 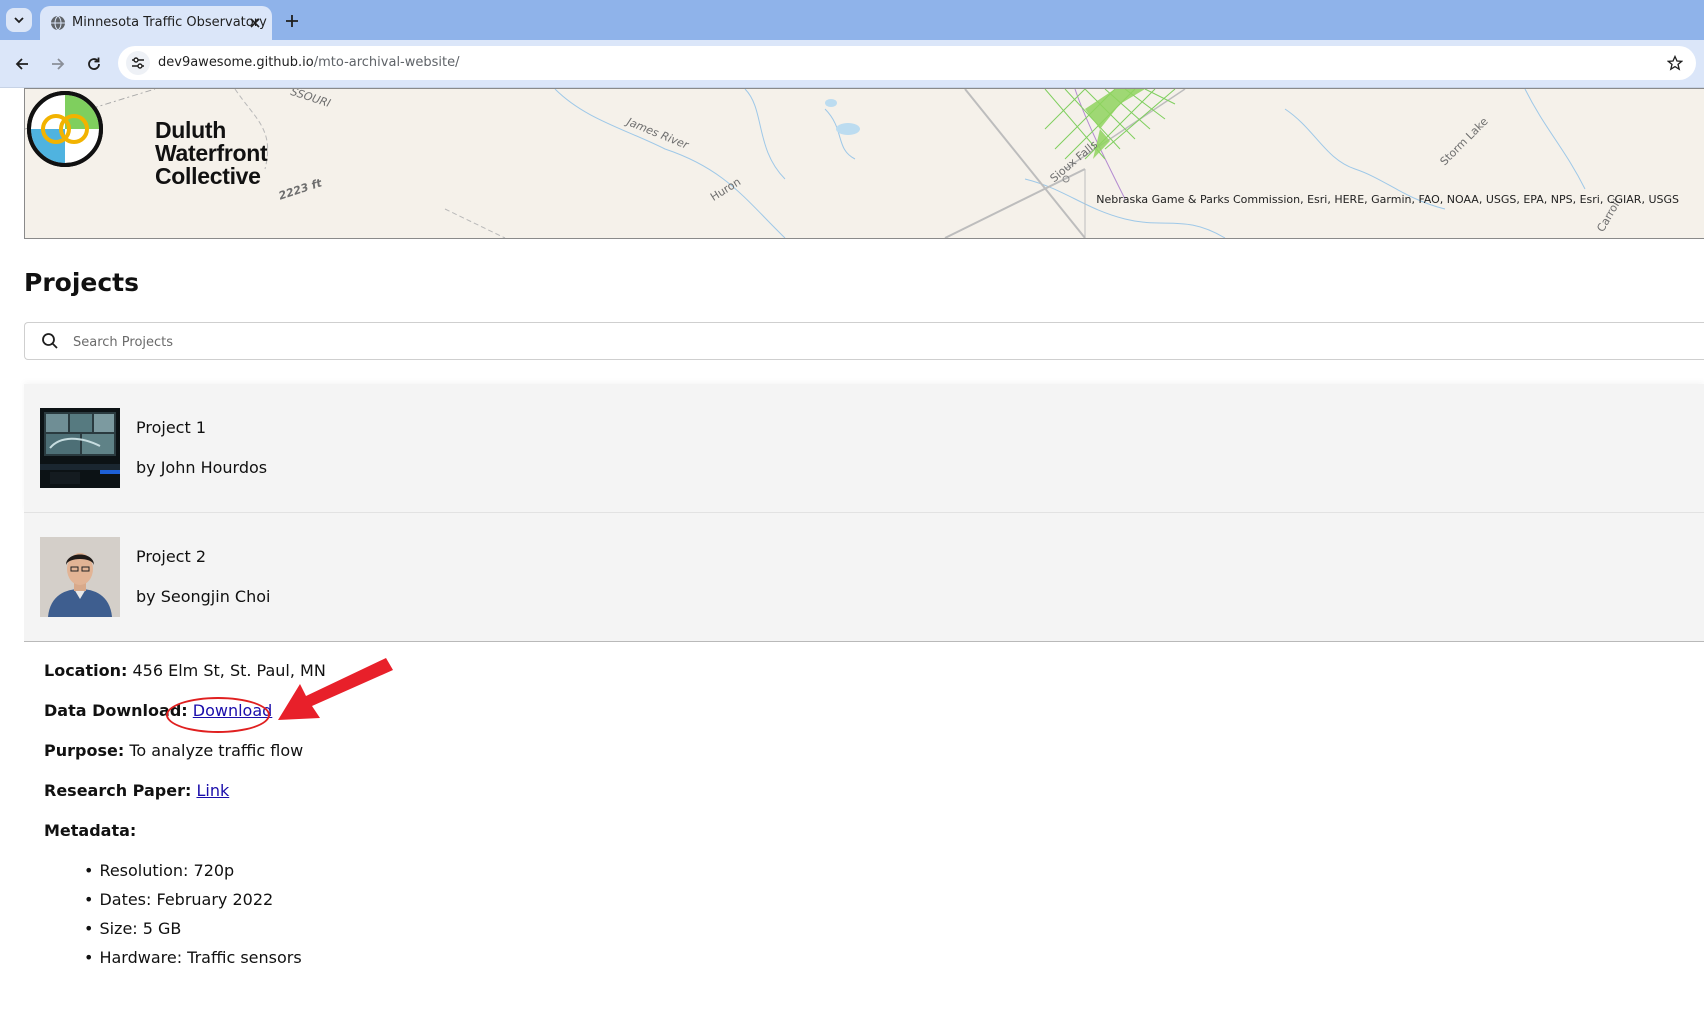 I want to click on tune-icon, so click(x=138, y=63).